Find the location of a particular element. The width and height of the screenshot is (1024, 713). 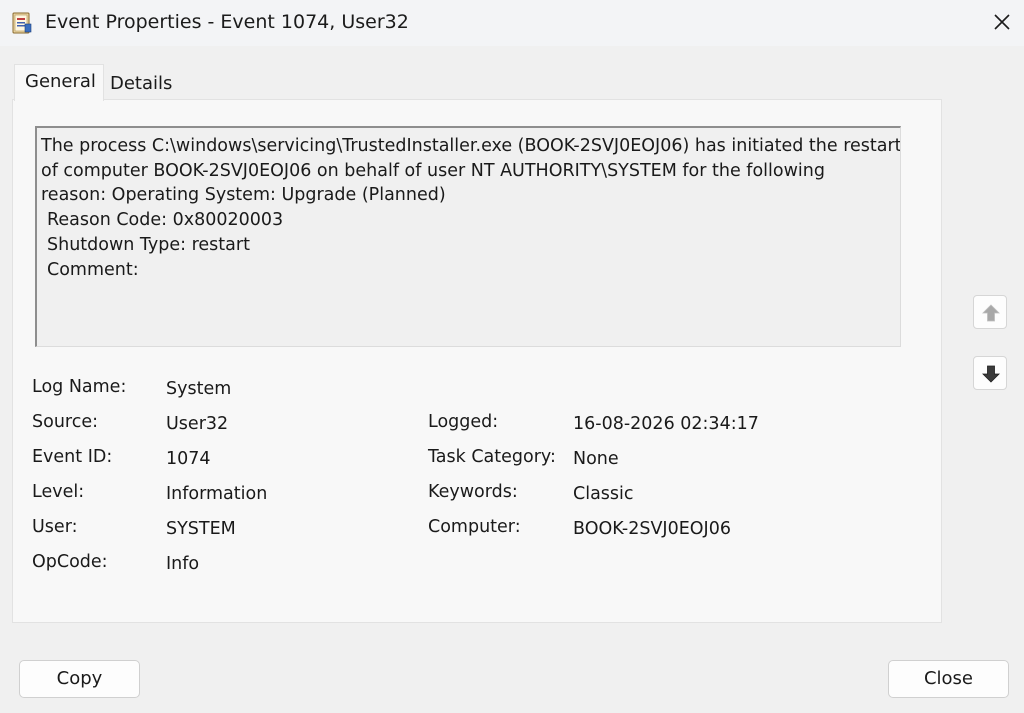

event-id-label: Event ID: is located at coordinates (72, 457).